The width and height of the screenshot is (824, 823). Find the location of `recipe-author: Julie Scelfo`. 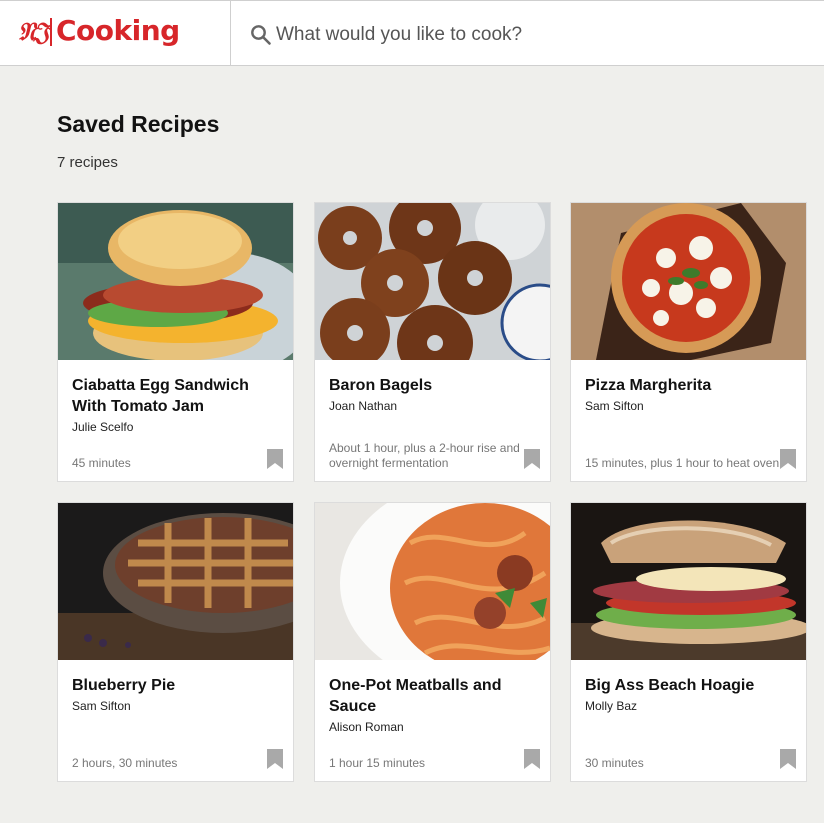

recipe-author: Julie Scelfo is located at coordinates (174, 427).